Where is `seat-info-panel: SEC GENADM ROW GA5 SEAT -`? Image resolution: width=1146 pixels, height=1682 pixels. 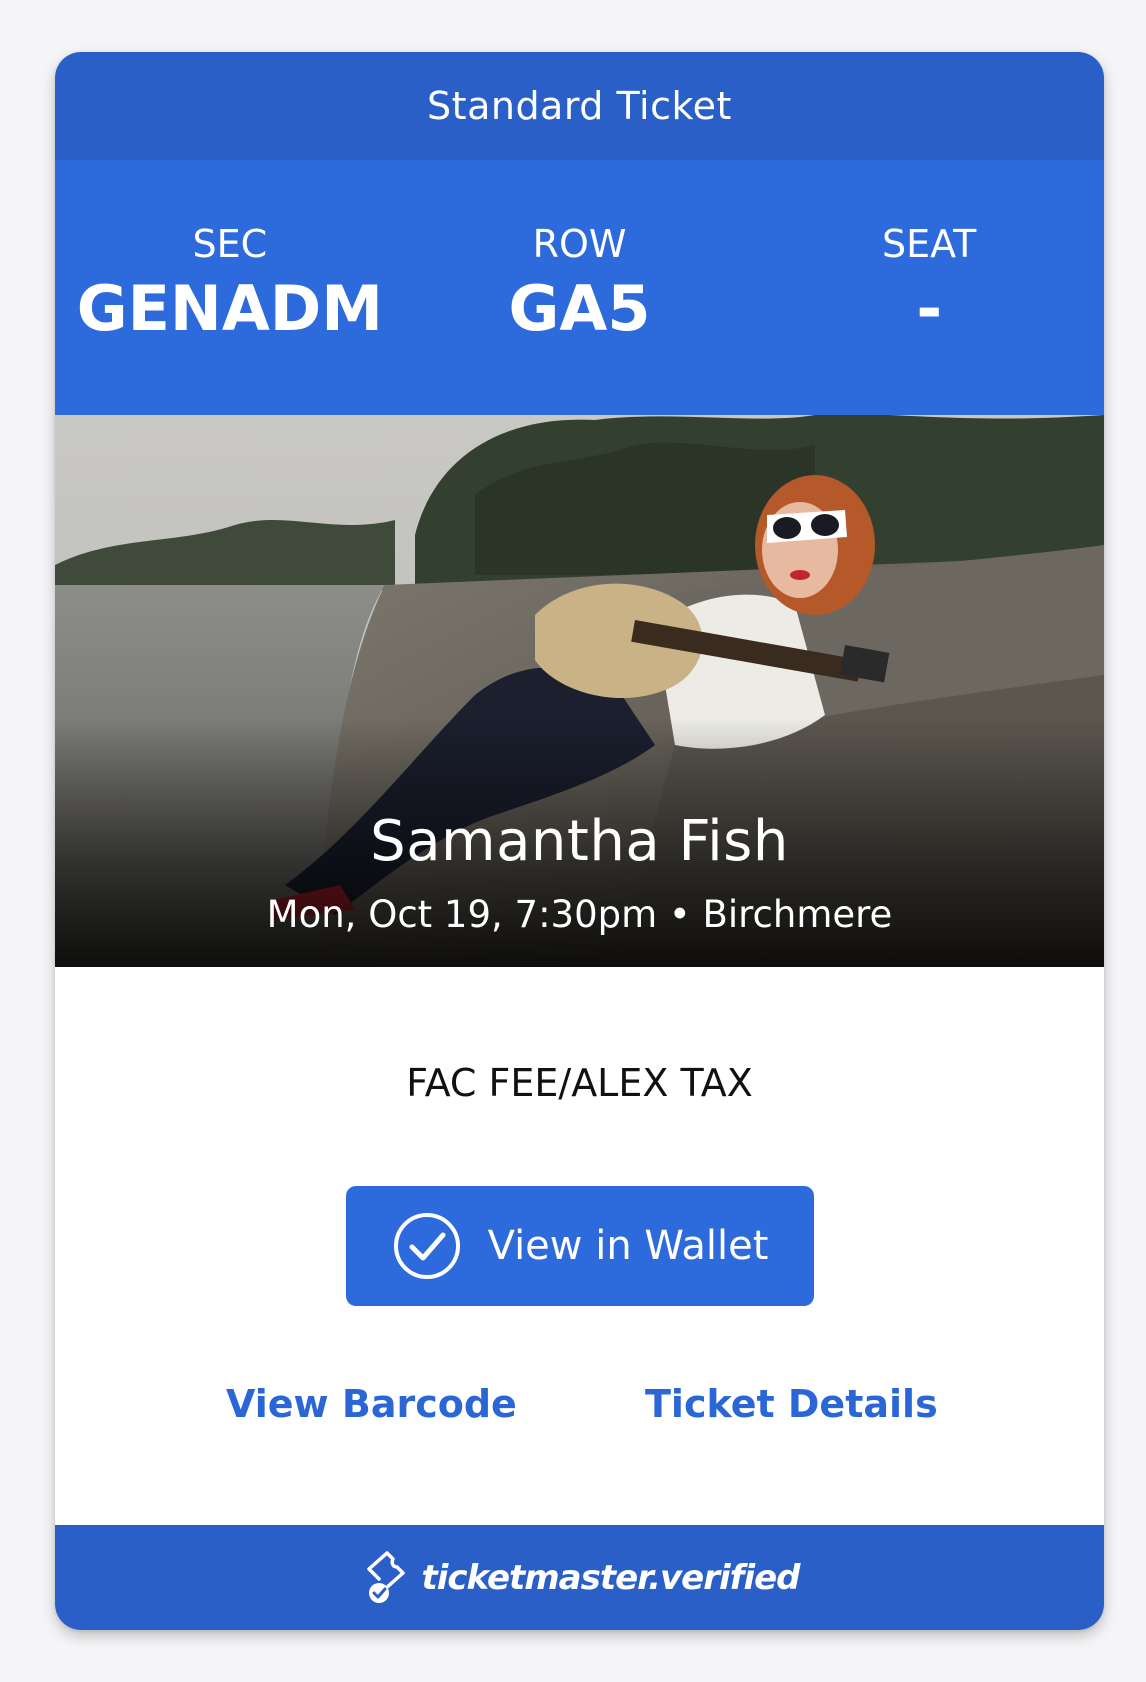 seat-info-panel: SEC GENADM ROW GA5 SEAT - is located at coordinates (579, 287).